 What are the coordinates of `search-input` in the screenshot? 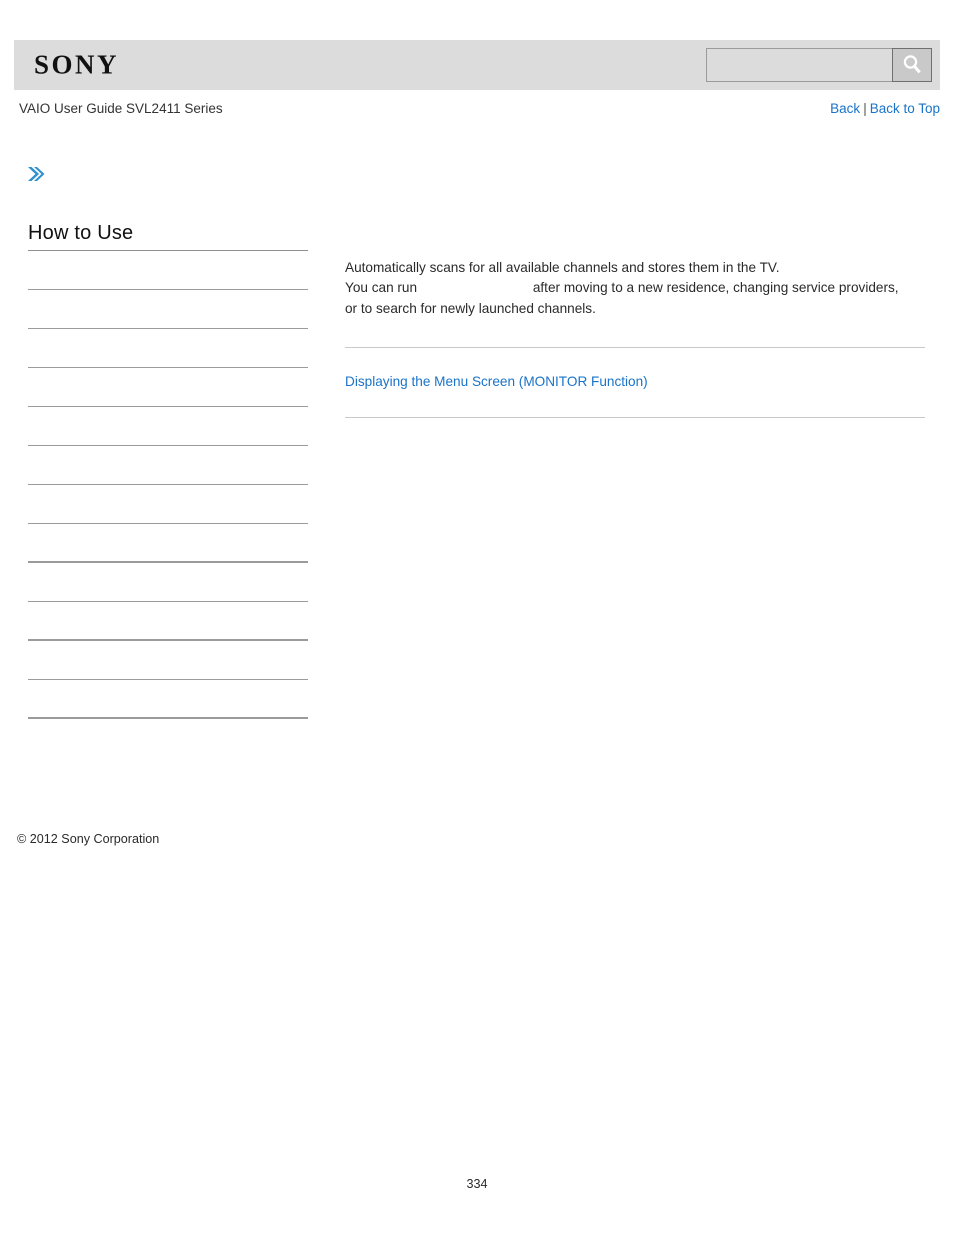 It's located at (799, 65).